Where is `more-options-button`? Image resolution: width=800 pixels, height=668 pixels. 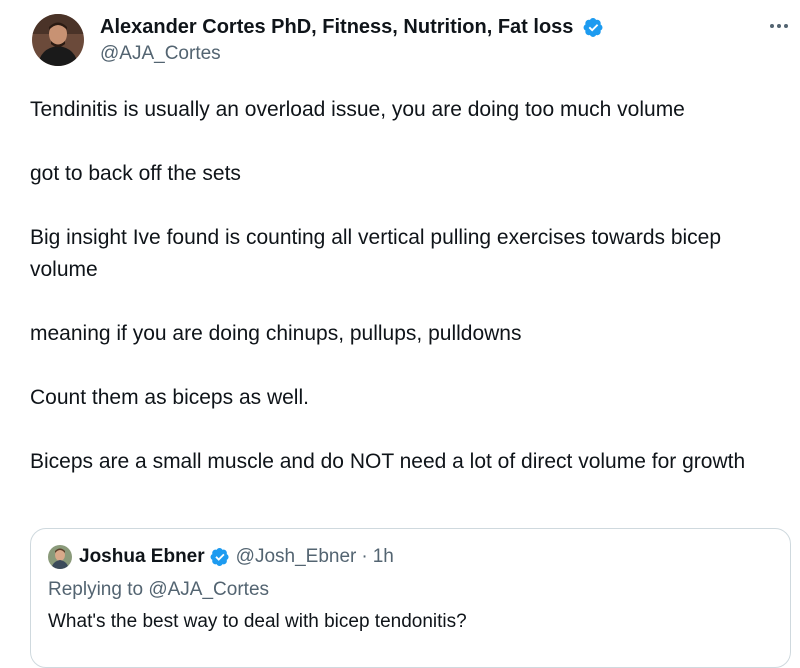
more-options-button is located at coordinates (779, 26).